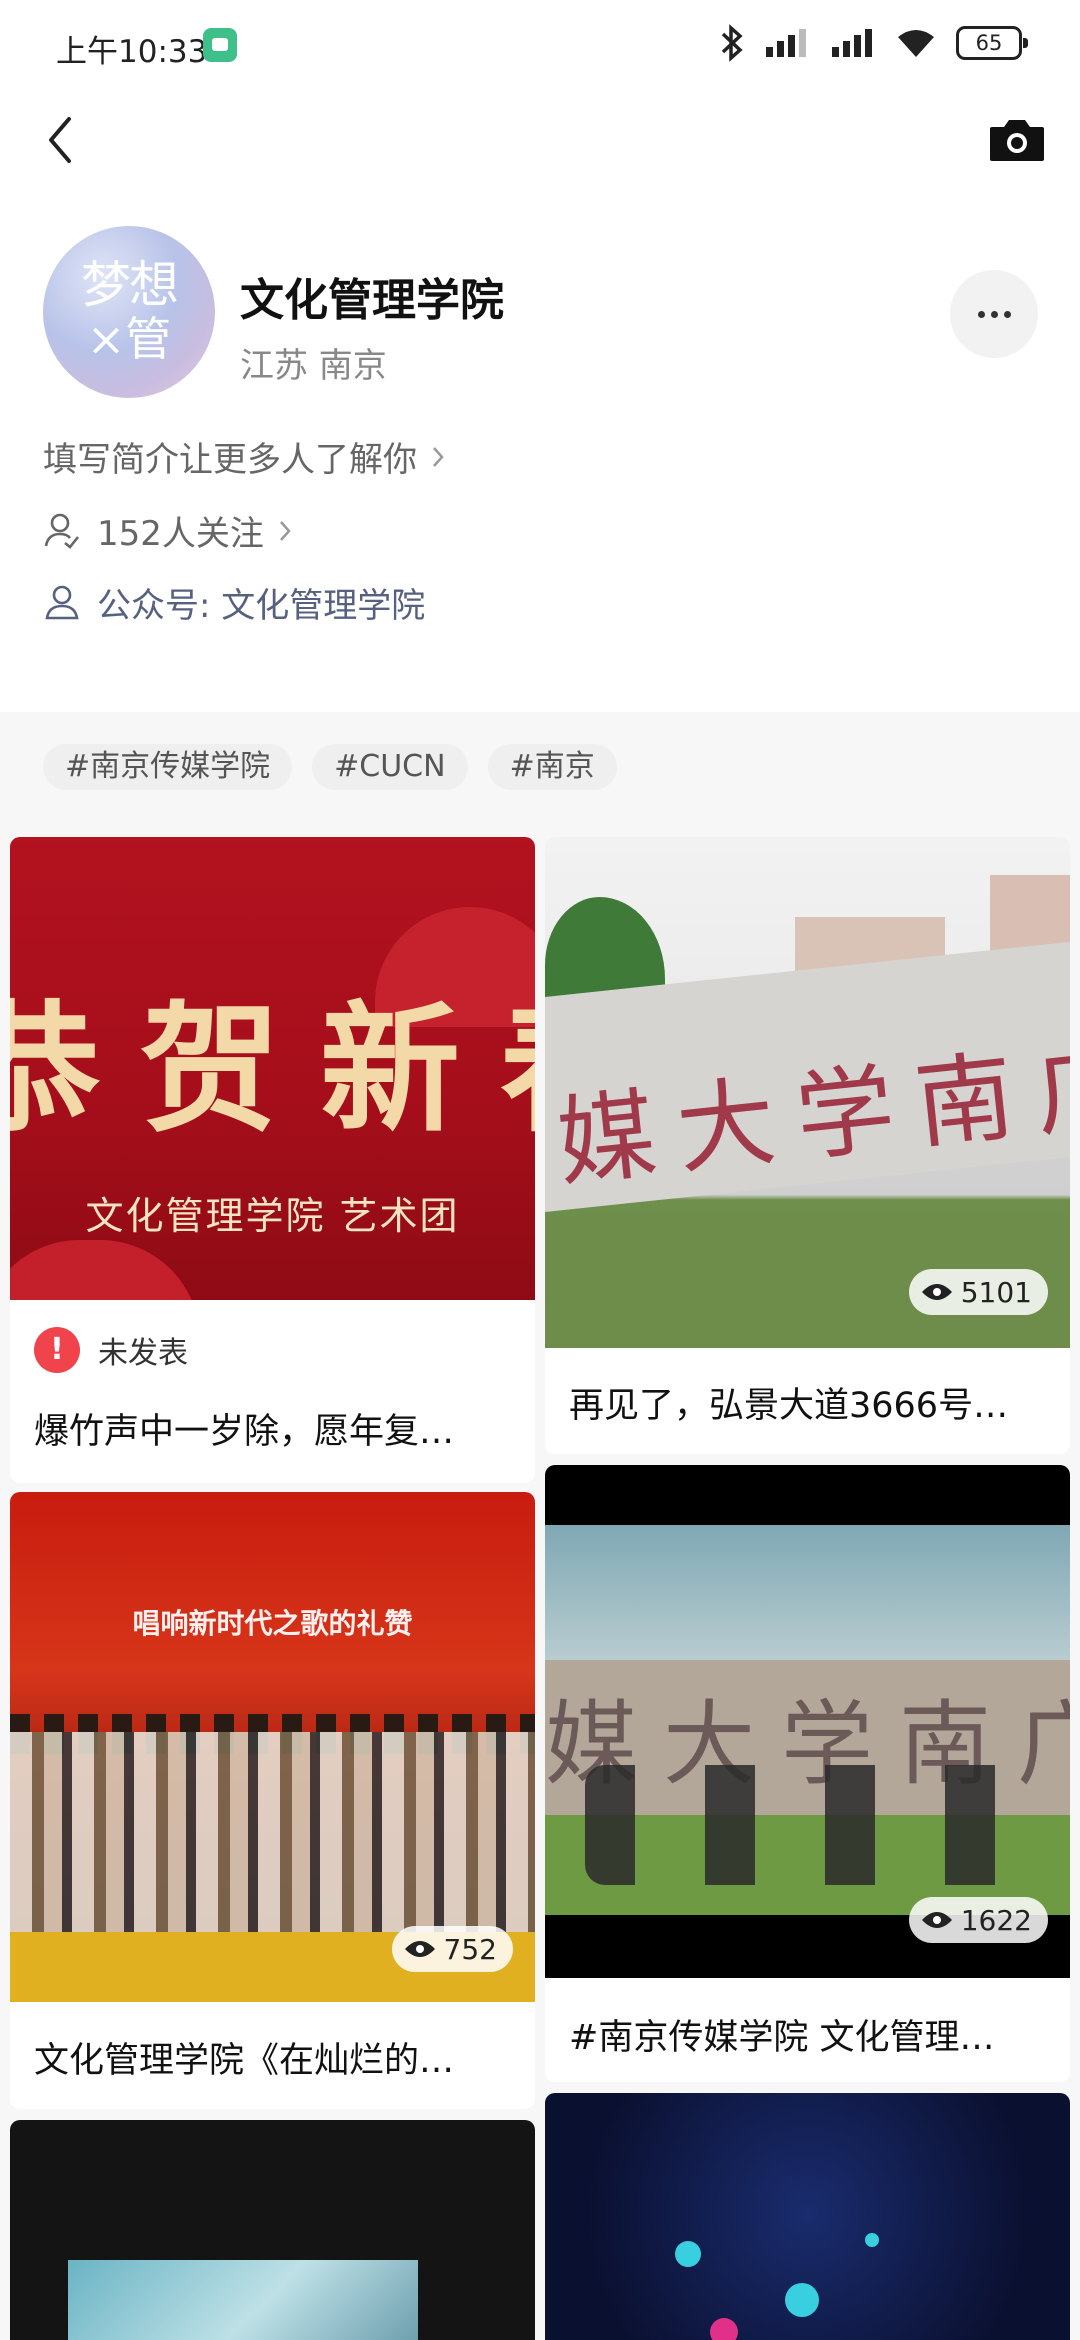 Image resolution: width=1080 pixels, height=2340 pixels. Describe the element at coordinates (552, 767) in the screenshot. I see `tag-chip: #南京` at that location.